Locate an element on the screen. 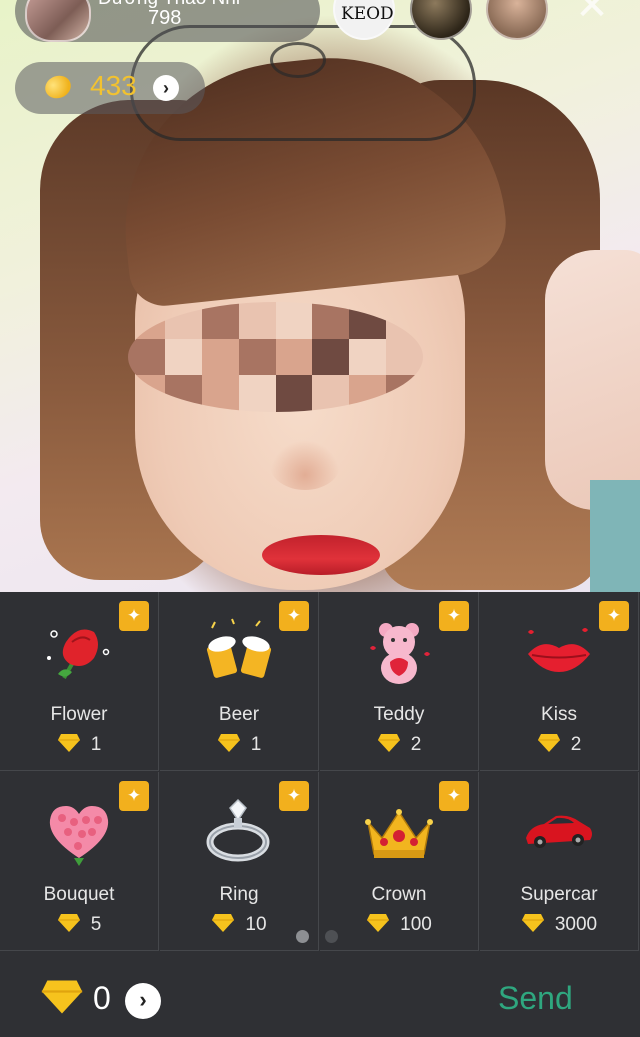 This screenshot has width=640, height=1037. ring-icon is located at coordinates (238, 830).